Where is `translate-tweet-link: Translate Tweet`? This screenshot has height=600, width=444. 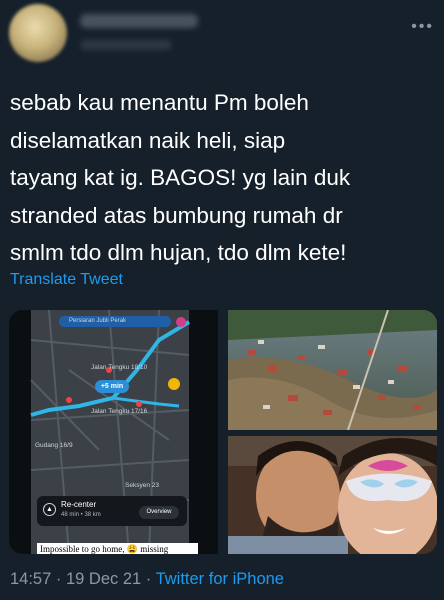
translate-tweet-link: Translate Tweet is located at coordinates (66, 280).